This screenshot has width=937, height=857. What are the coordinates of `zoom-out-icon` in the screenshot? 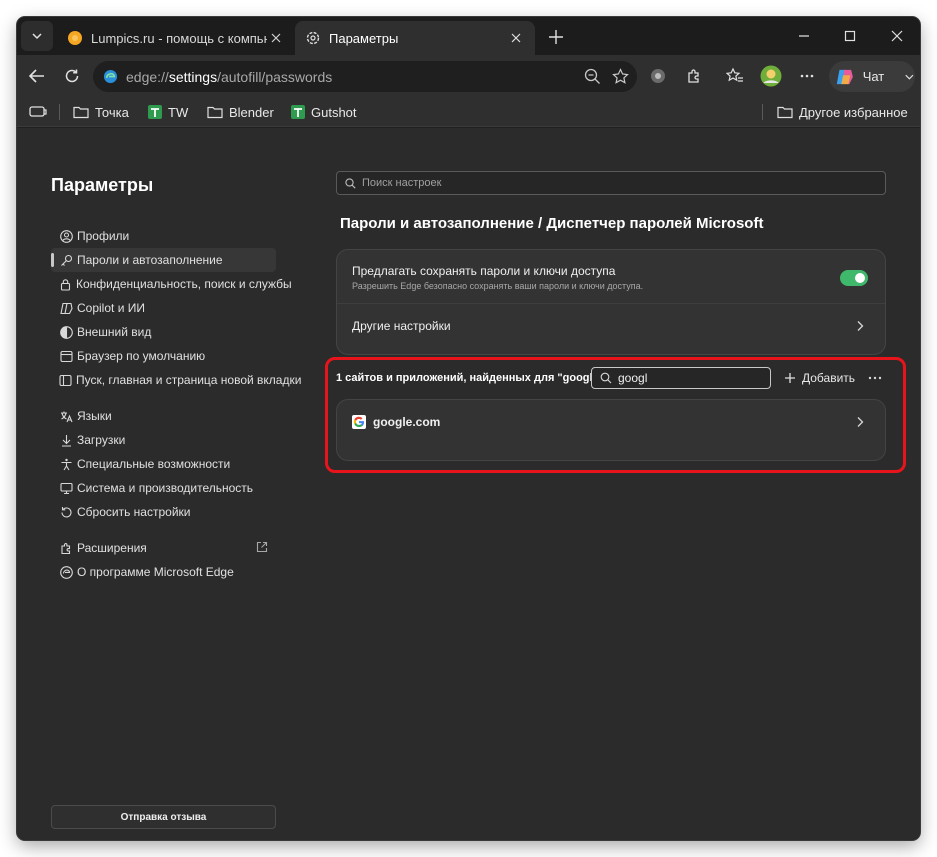 It's located at (592, 76).